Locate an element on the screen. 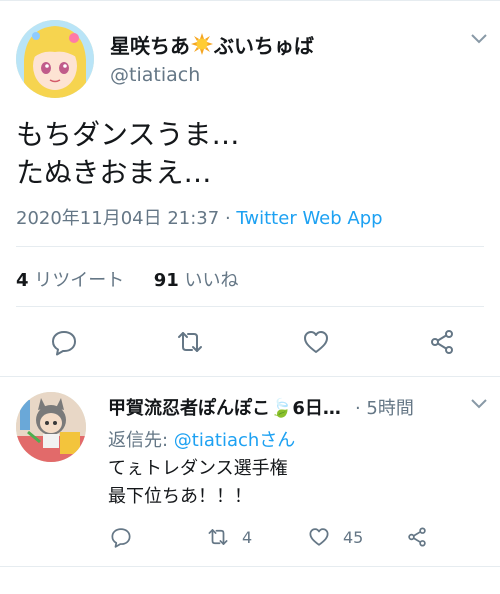  reply-retweet-count: 4 is located at coordinates (247, 537).